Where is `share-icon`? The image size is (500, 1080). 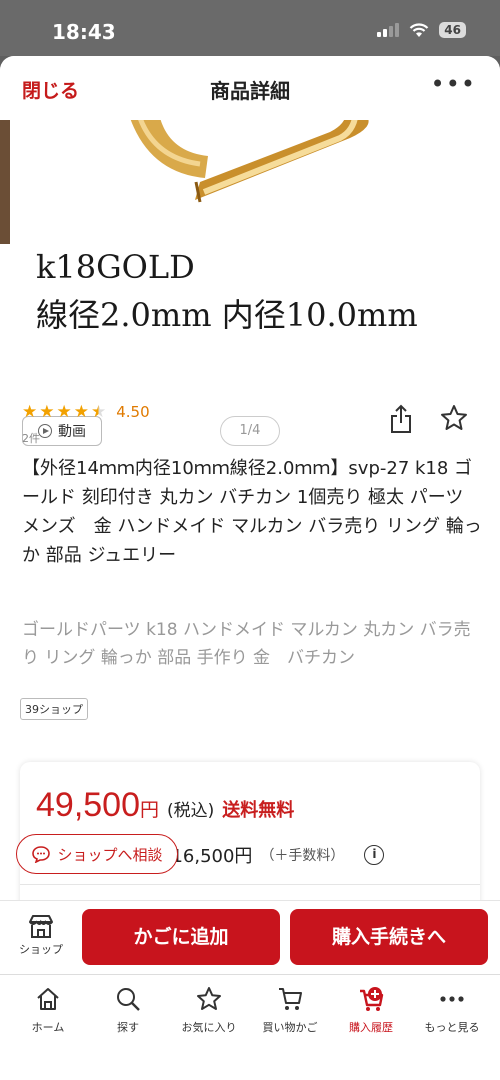
share-icon is located at coordinates (401, 419).